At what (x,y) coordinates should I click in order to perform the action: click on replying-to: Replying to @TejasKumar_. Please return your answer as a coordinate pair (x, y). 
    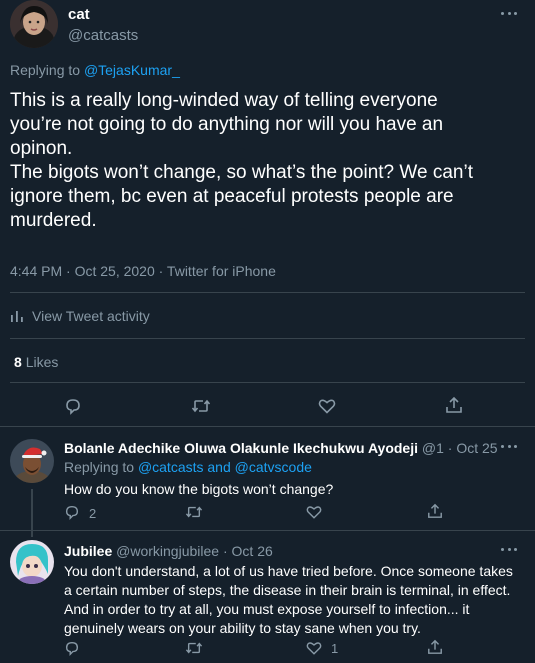
    Looking at the image, I should click on (95, 70).